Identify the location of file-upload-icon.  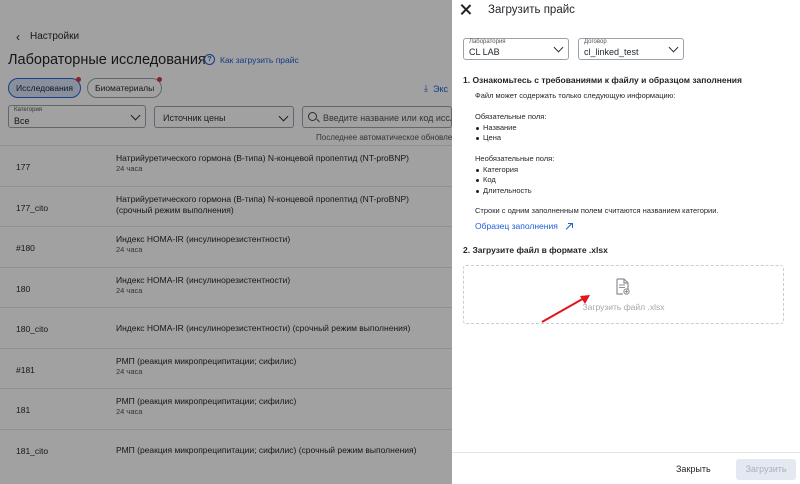
(623, 286).